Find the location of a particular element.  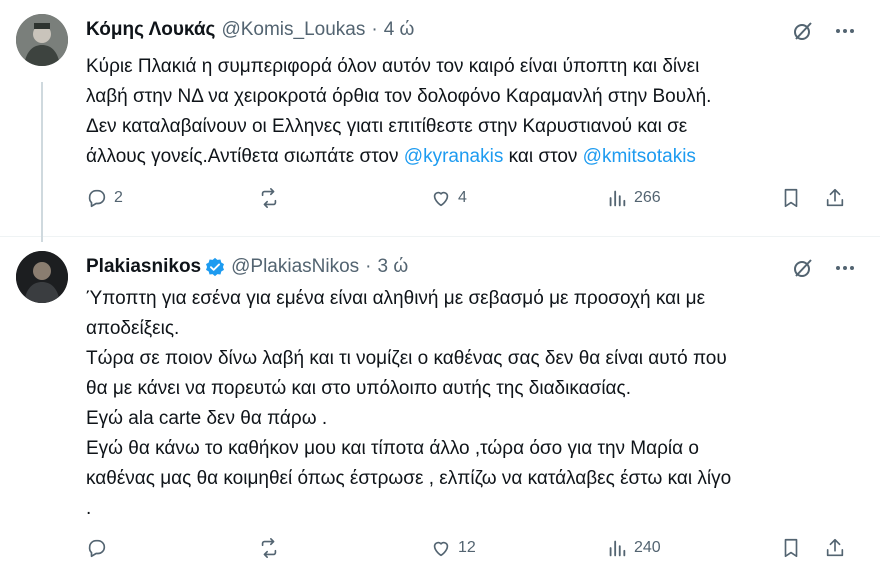

views-button: 266 is located at coordinates (633, 198).